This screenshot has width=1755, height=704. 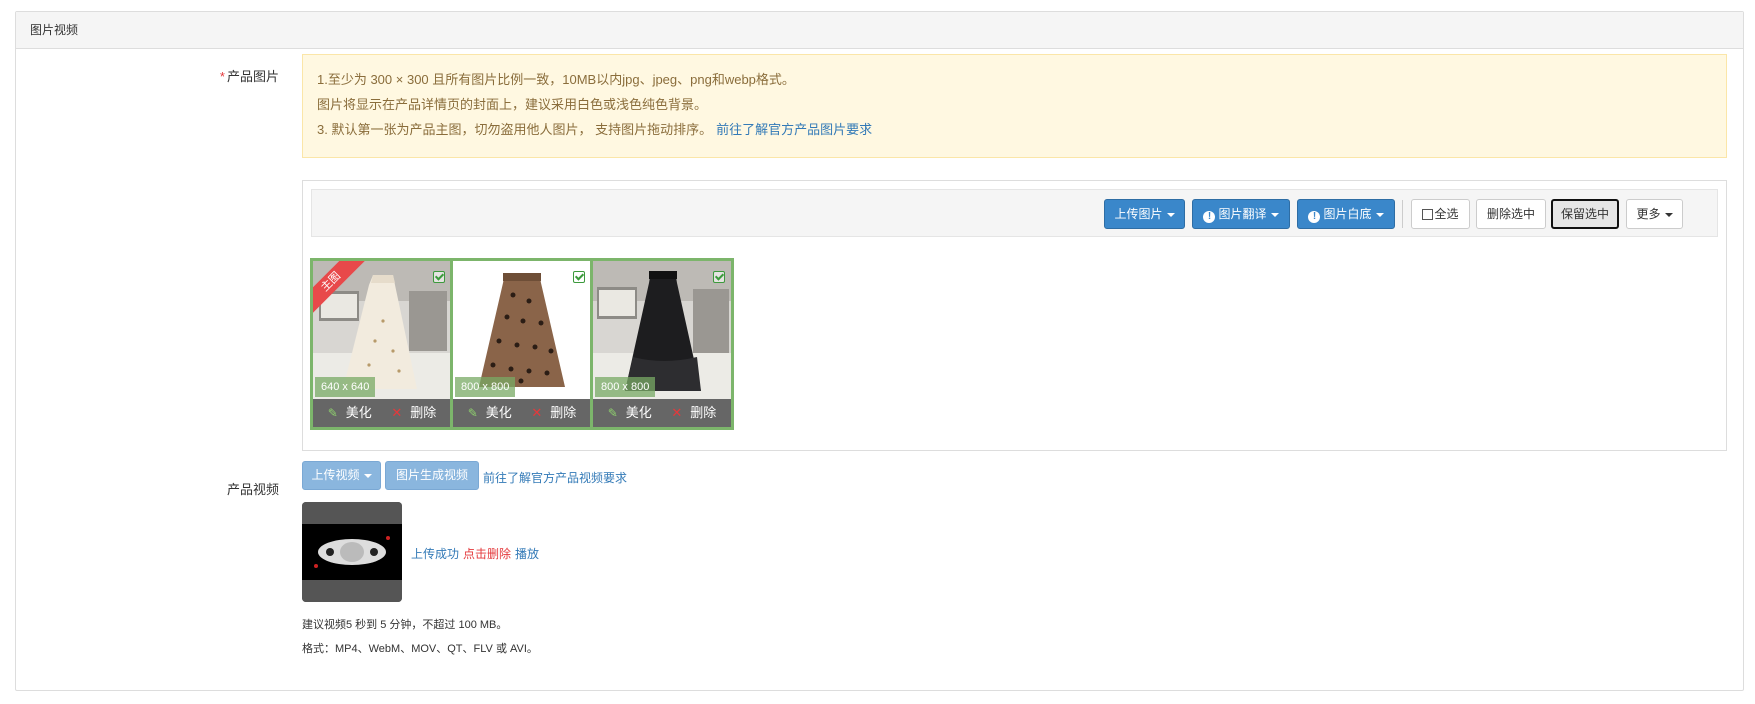 What do you see at coordinates (512, 104) in the screenshot?
I see `notice-line-2: 图片将显示在产品详情页的封面上，建议采用白色或浅色纯色背景。` at bounding box center [512, 104].